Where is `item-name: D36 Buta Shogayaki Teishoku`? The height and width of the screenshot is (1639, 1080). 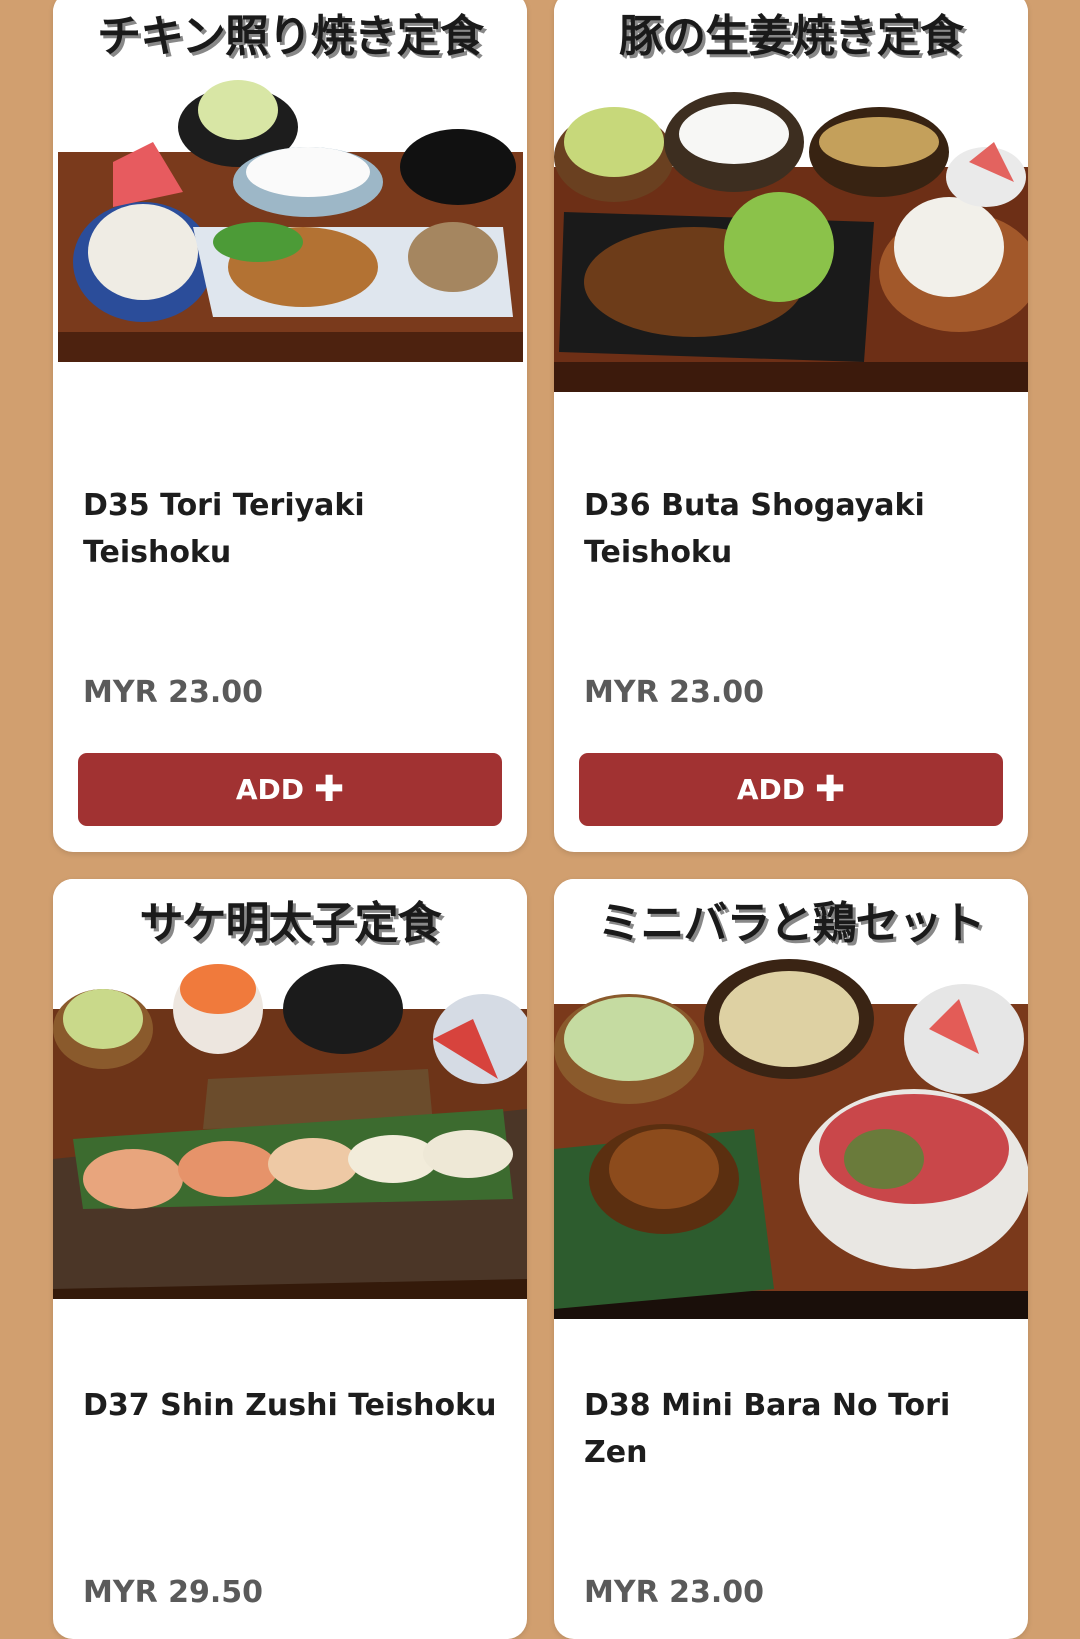
item-name: D36 Buta Shogayaki Teishoku is located at coordinates (754, 529).